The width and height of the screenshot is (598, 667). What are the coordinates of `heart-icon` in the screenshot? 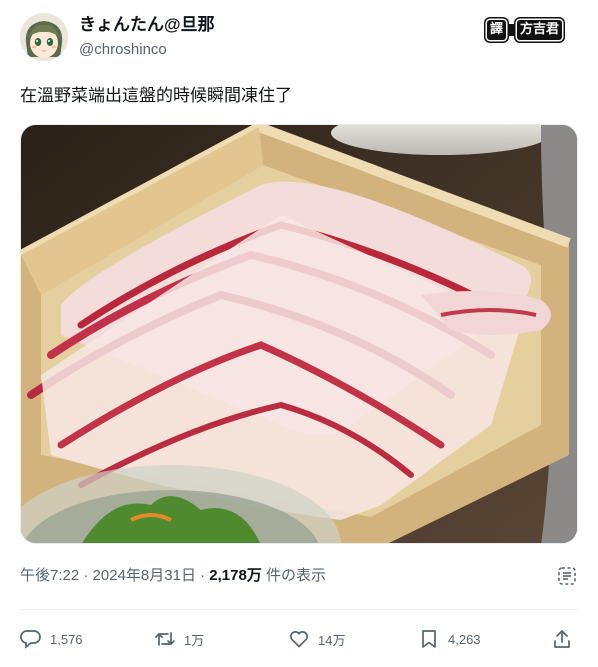 It's located at (299, 639).